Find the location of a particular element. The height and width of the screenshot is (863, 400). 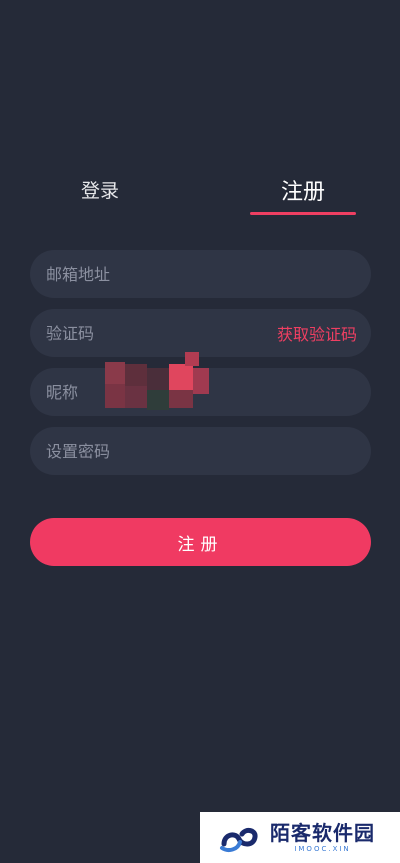

password-input is located at coordinates (200, 451).